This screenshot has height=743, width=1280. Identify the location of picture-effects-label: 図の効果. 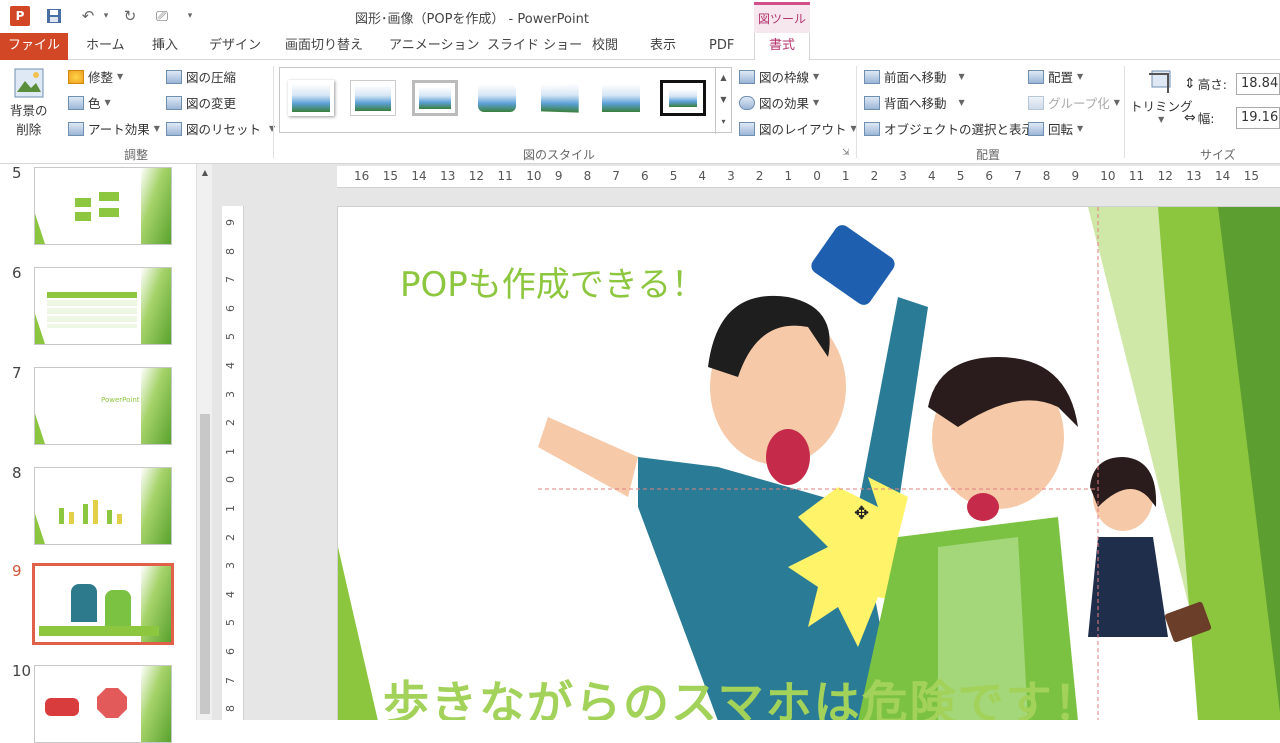
(784, 103).